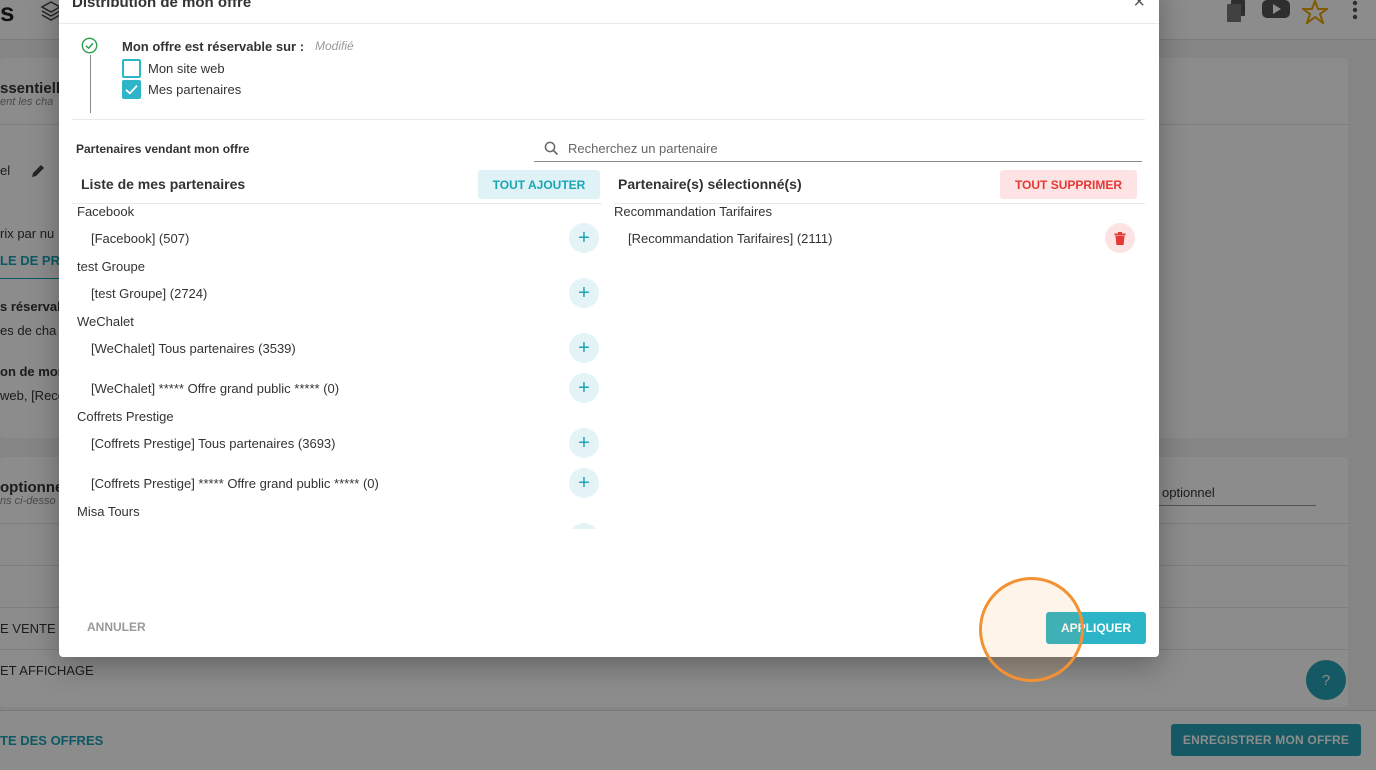 This screenshot has width=1376, height=770. Describe the element at coordinates (551, 148) in the screenshot. I see `search-icon` at that location.